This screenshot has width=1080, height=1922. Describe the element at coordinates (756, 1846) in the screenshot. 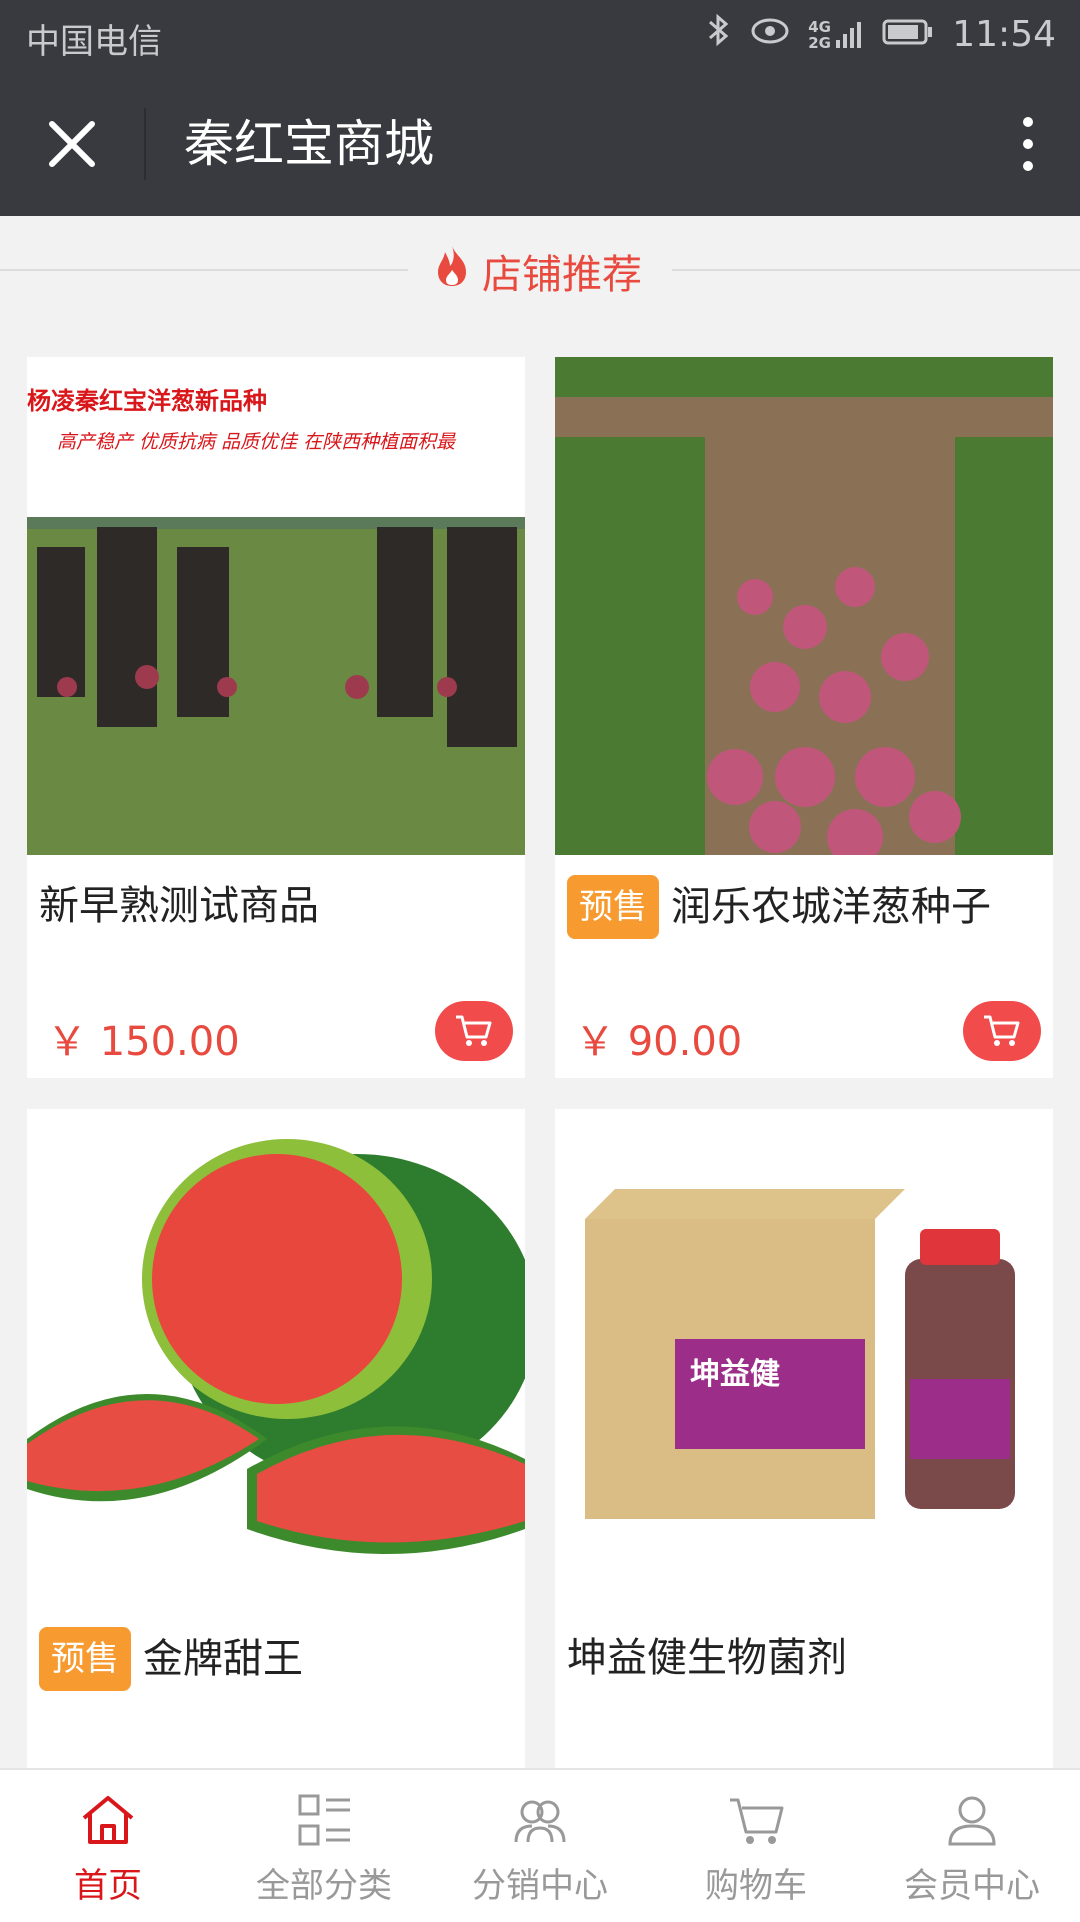

I see `tab-cart: 购物车` at that location.